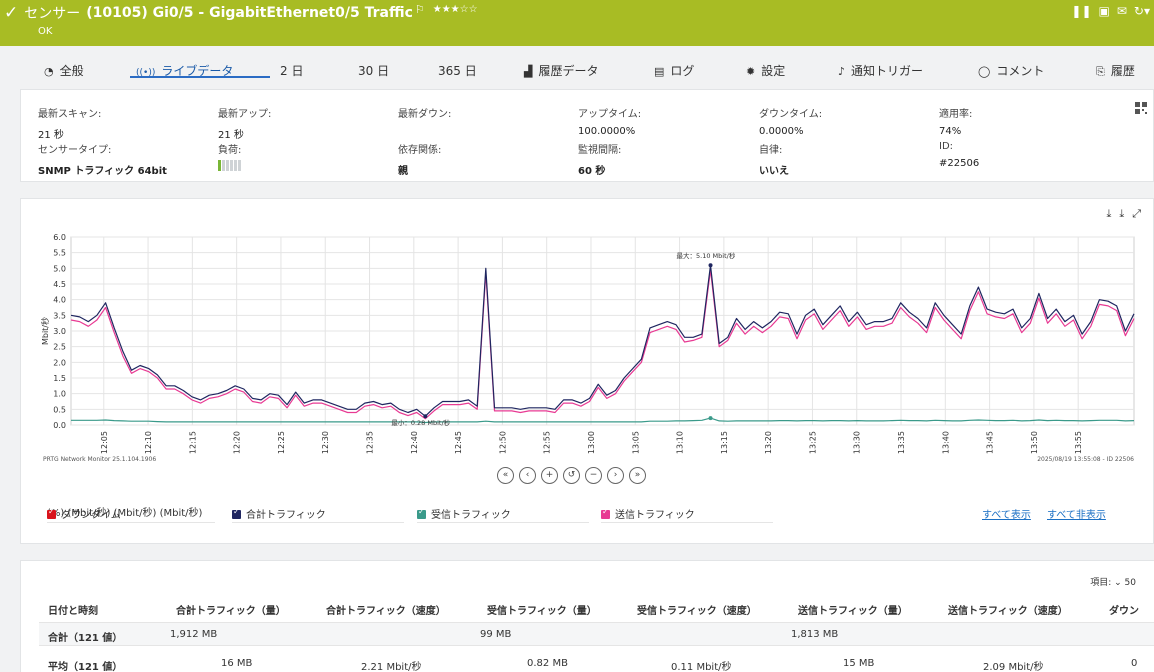 Image resolution: width=1154 pixels, height=672 pixels. I want to click on x-tick-label: 12:15, so click(192, 442).